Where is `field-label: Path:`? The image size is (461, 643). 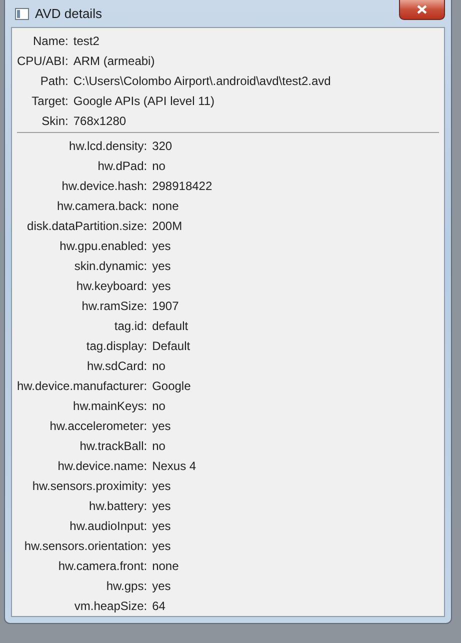
field-label: Path: is located at coordinates (53, 81).